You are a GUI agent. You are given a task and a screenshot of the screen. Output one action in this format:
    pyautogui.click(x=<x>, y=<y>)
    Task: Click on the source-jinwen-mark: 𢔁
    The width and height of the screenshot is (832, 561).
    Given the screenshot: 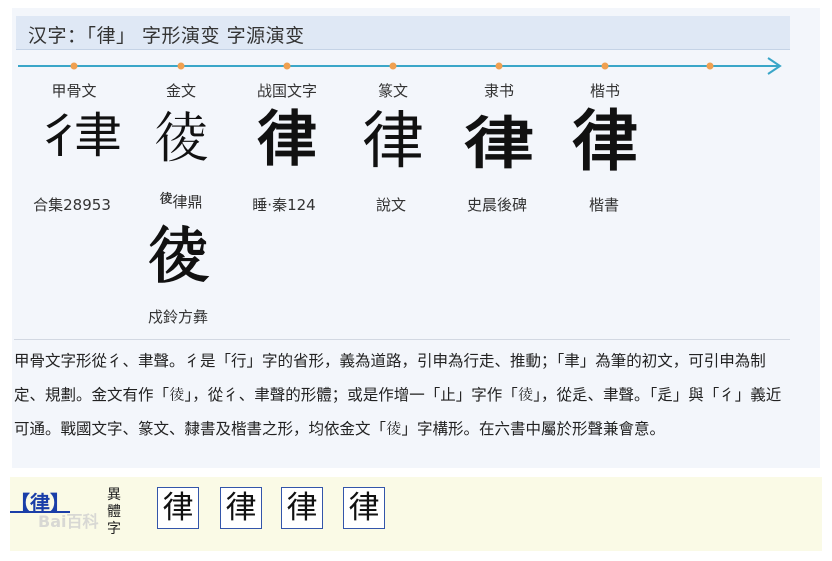 What is the action you would take?
    pyautogui.click(x=166, y=199)
    